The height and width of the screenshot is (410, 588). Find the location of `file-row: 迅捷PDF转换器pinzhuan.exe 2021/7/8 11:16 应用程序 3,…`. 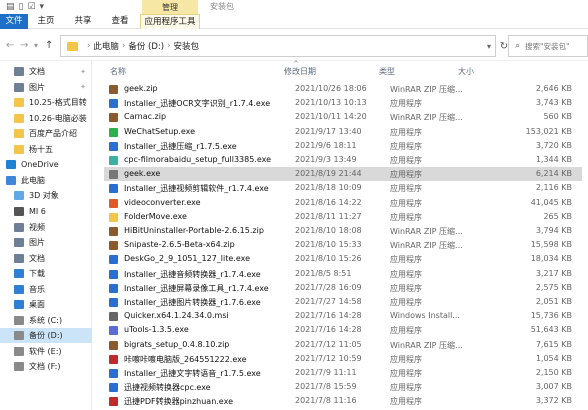

file-row: 迅捷PDF转换器pinzhuan.exe 2021/7/8 11:16 应用程序 3,… is located at coordinates (343, 401).